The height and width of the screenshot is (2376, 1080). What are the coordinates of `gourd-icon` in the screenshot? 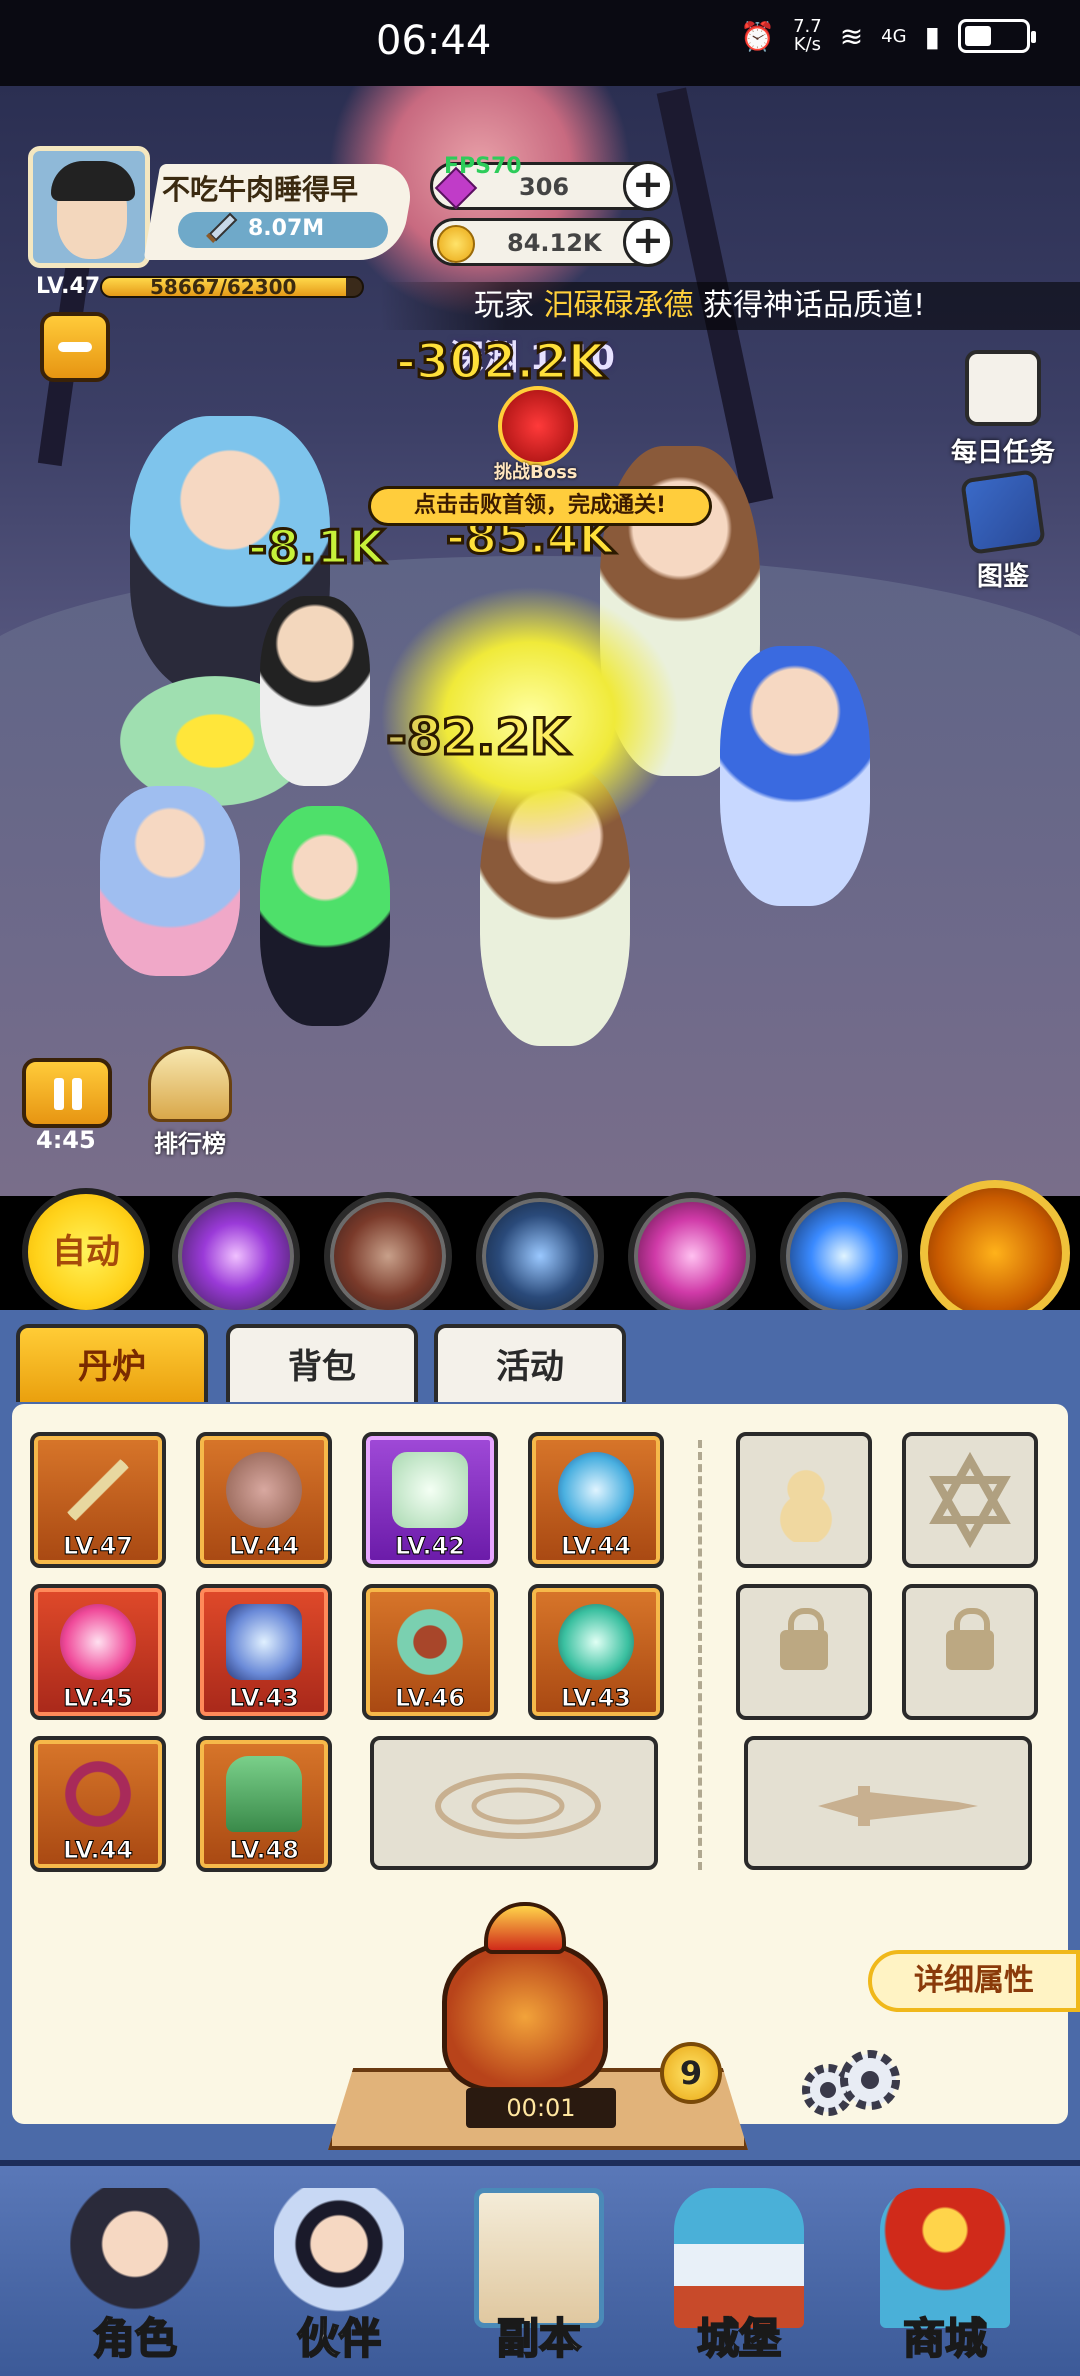 It's located at (806, 1504).